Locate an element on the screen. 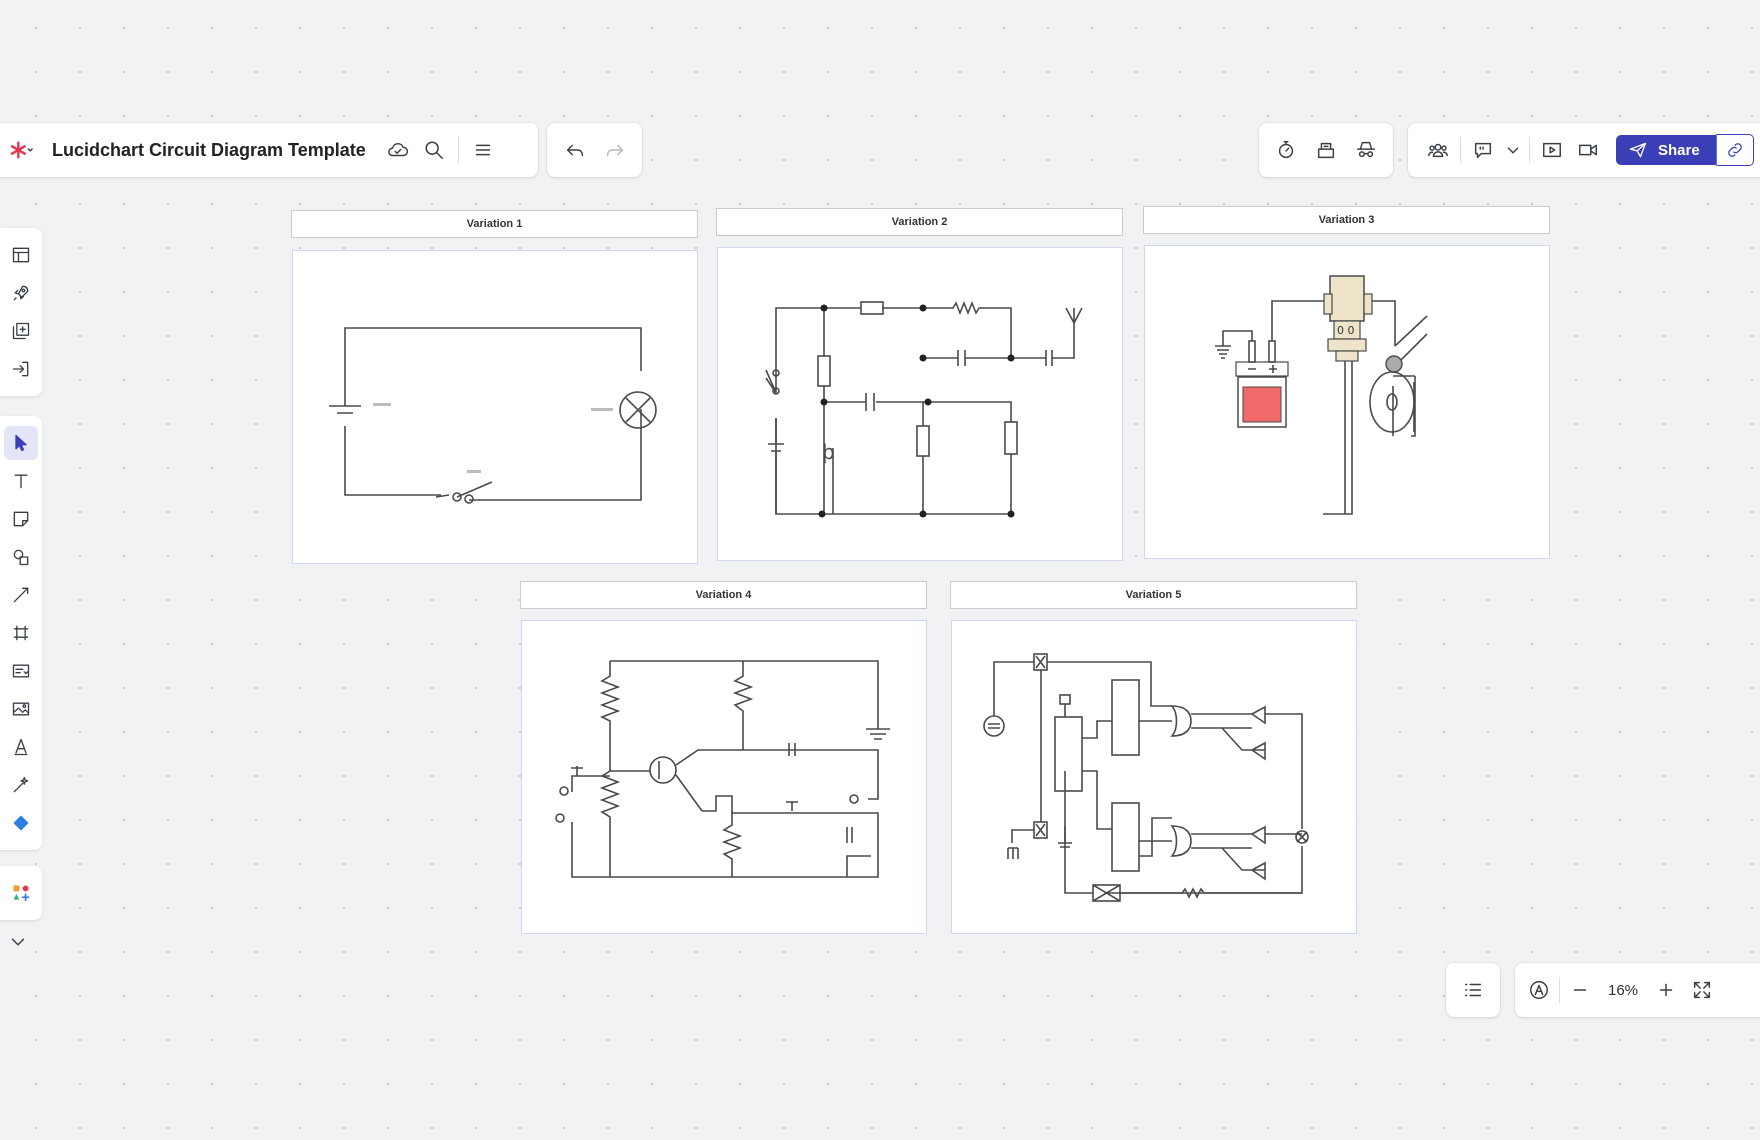 The height and width of the screenshot is (1140, 1760). activity-toolbar is located at coordinates (1326, 150).